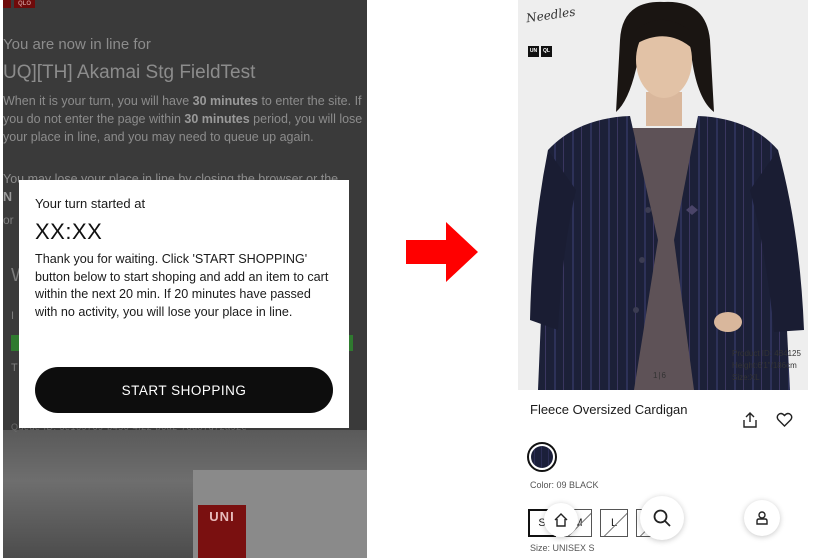  I want to click on model-product-id: Product ID: 484125, so click(766, 353).